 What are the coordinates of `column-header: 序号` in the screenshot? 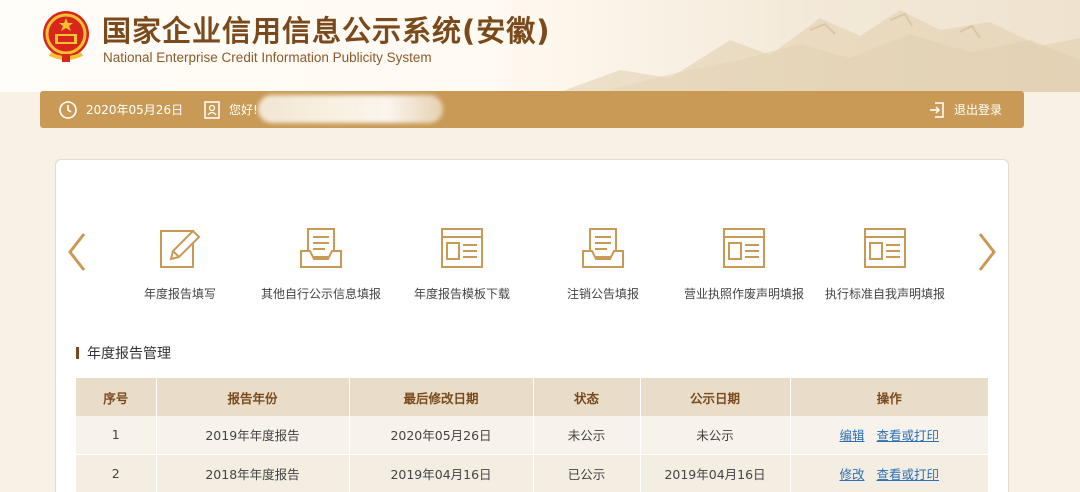 It's located at (116, 397).